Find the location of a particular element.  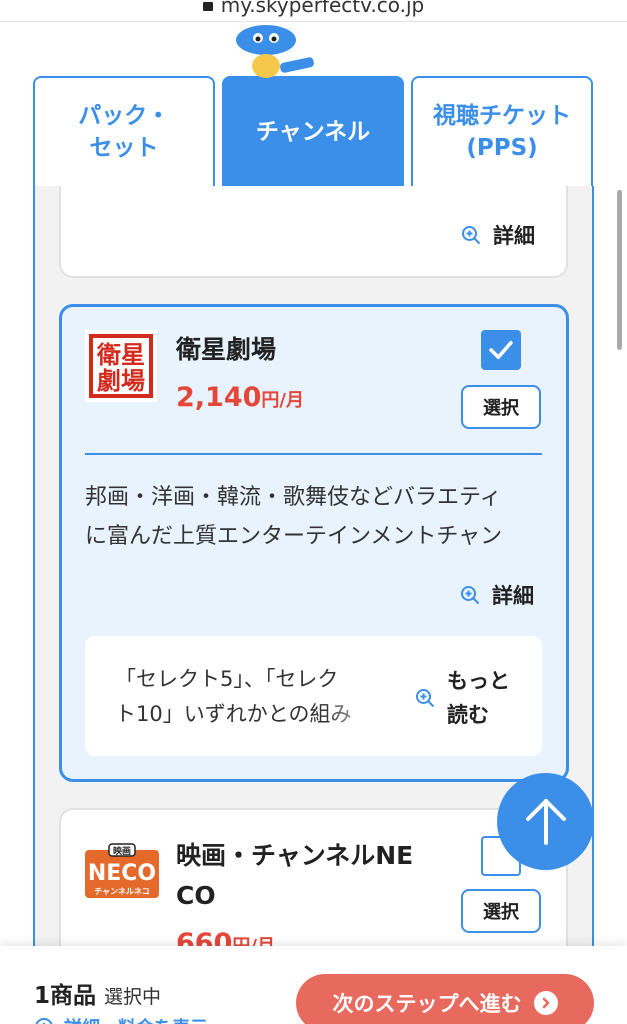

tab-label: チャンネル is located at coordinates (313, 132).